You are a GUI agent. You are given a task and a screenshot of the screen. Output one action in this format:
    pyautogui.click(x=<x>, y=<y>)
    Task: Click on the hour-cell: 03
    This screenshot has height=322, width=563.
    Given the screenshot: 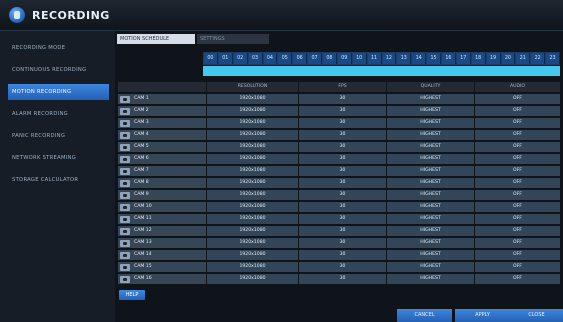 What is the action you would take?
    pyautogui.click(x=255, y=58)
    